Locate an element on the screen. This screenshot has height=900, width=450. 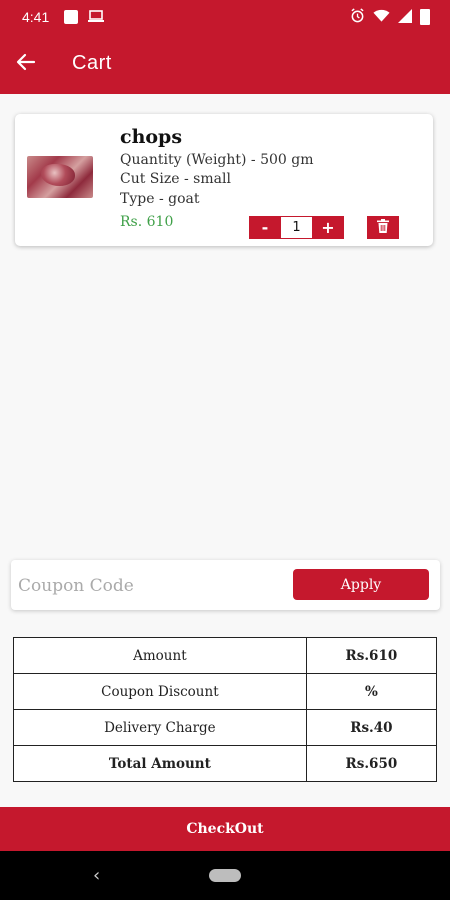
app-bar: Cart is located at coordinates (225, 65).